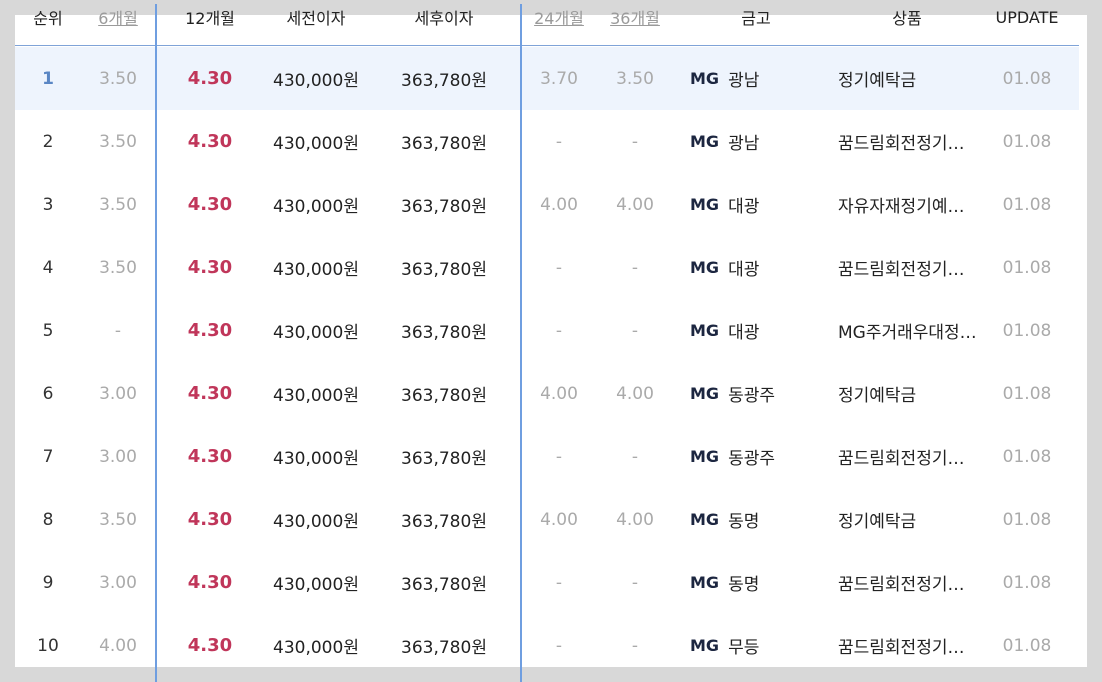 The height and width of the screenshot is (682, 1102). What do you see at coordinates (156, 343) in the screenshot?
I see `column-divider-left` at bounding box center [156, 343].